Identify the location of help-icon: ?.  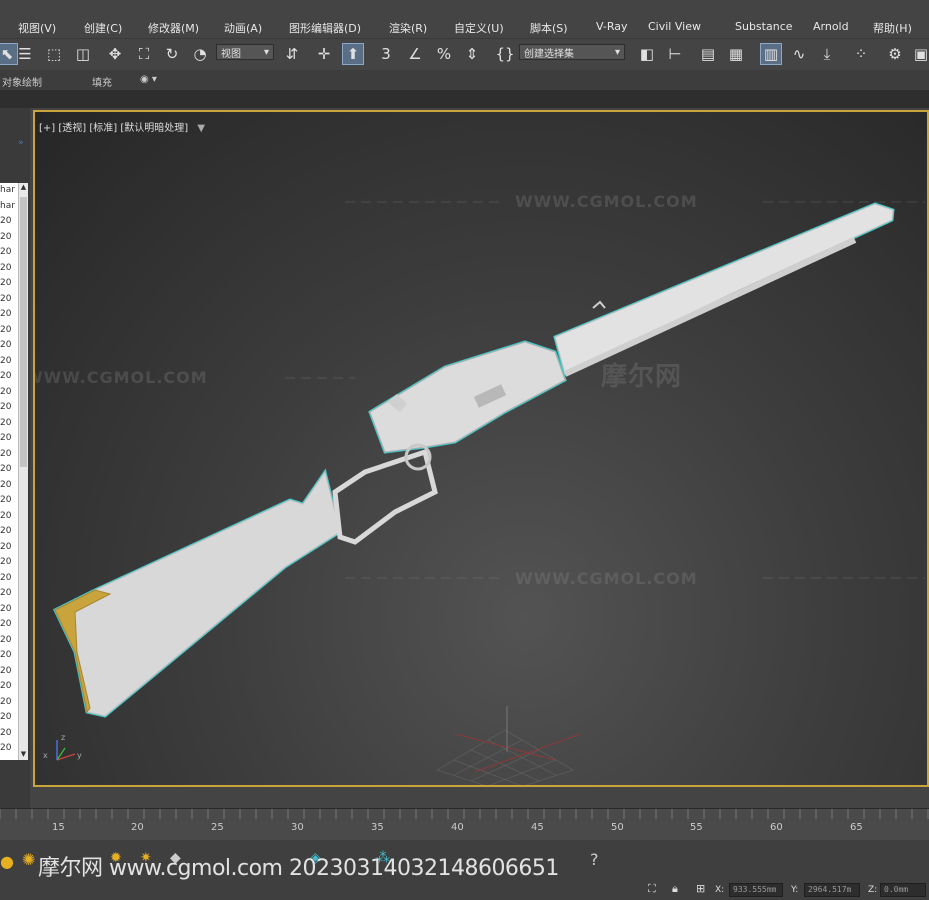
(594, 859).